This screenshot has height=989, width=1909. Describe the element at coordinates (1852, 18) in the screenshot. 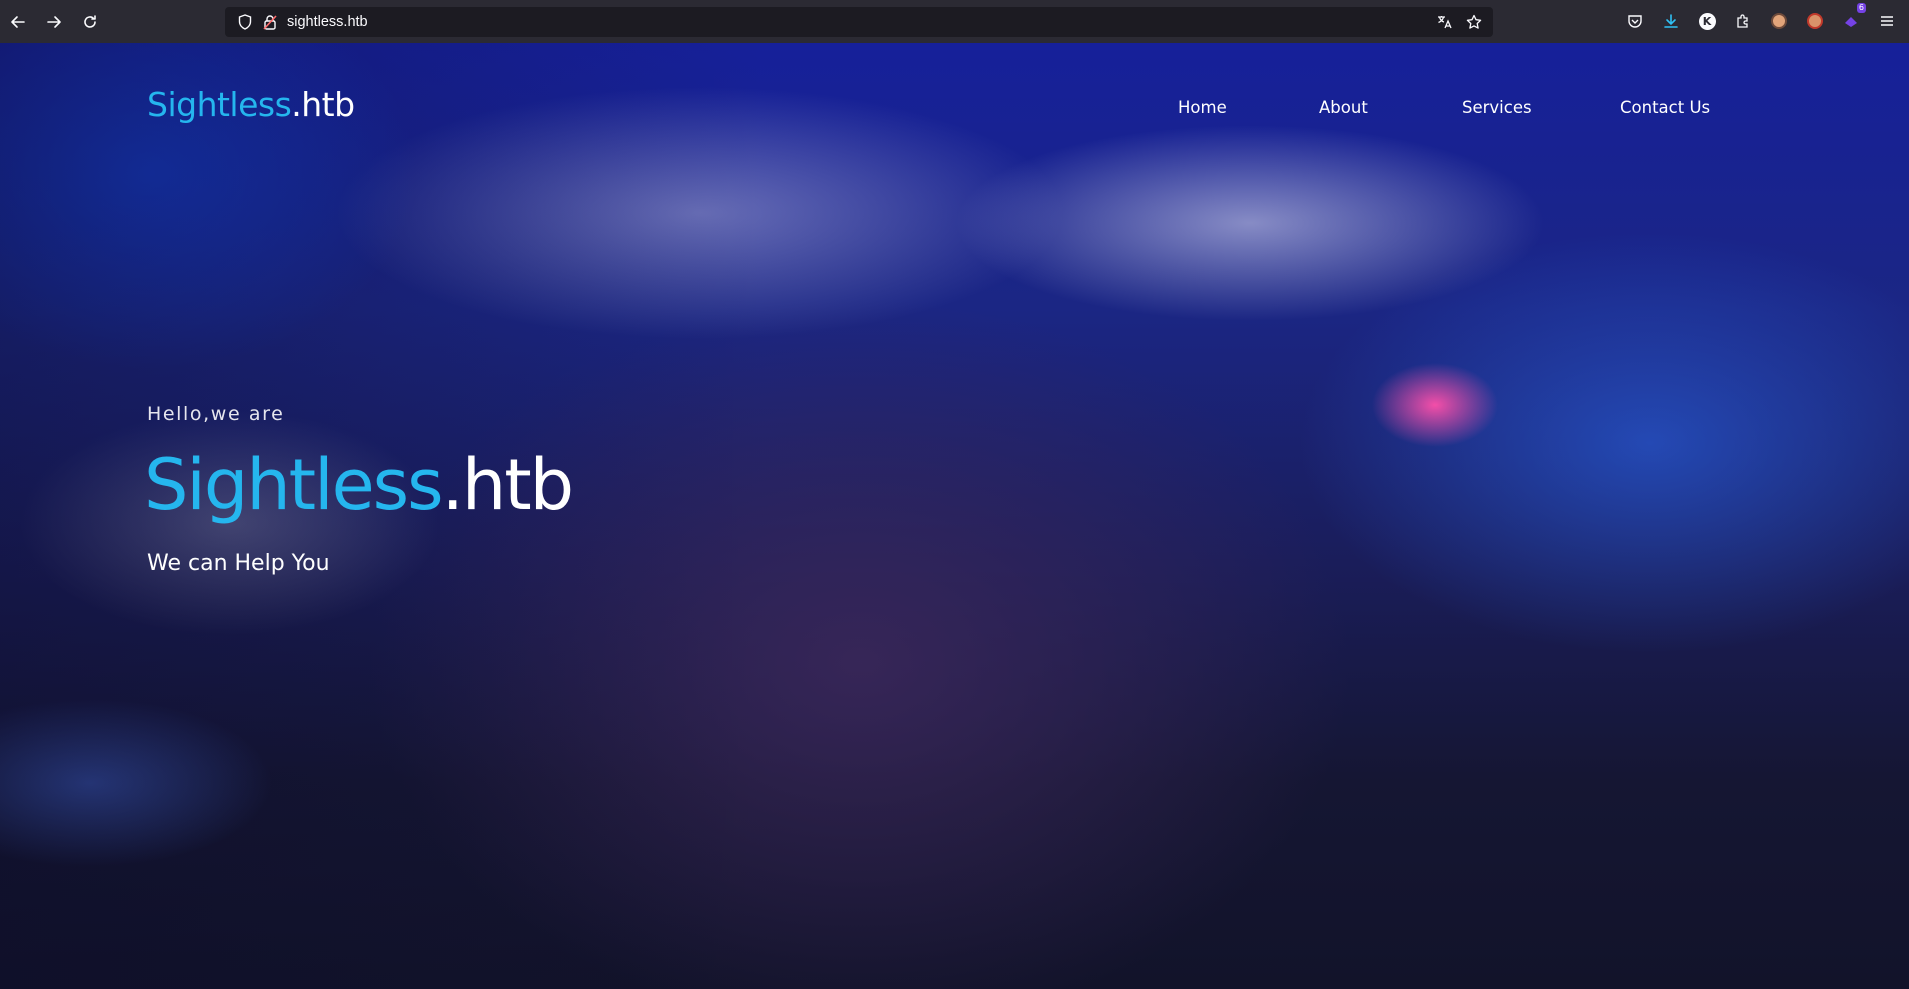

I see `purple-extension-icon: 6` at that location.